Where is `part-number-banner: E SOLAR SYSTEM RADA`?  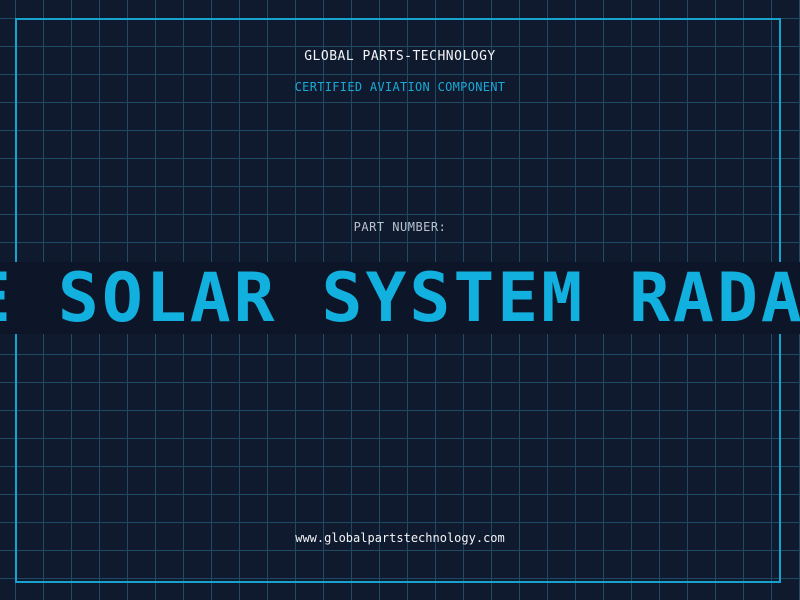
part-number-banner: E SOLAR SYSTEM RADA is located at coordinates (400, 298).